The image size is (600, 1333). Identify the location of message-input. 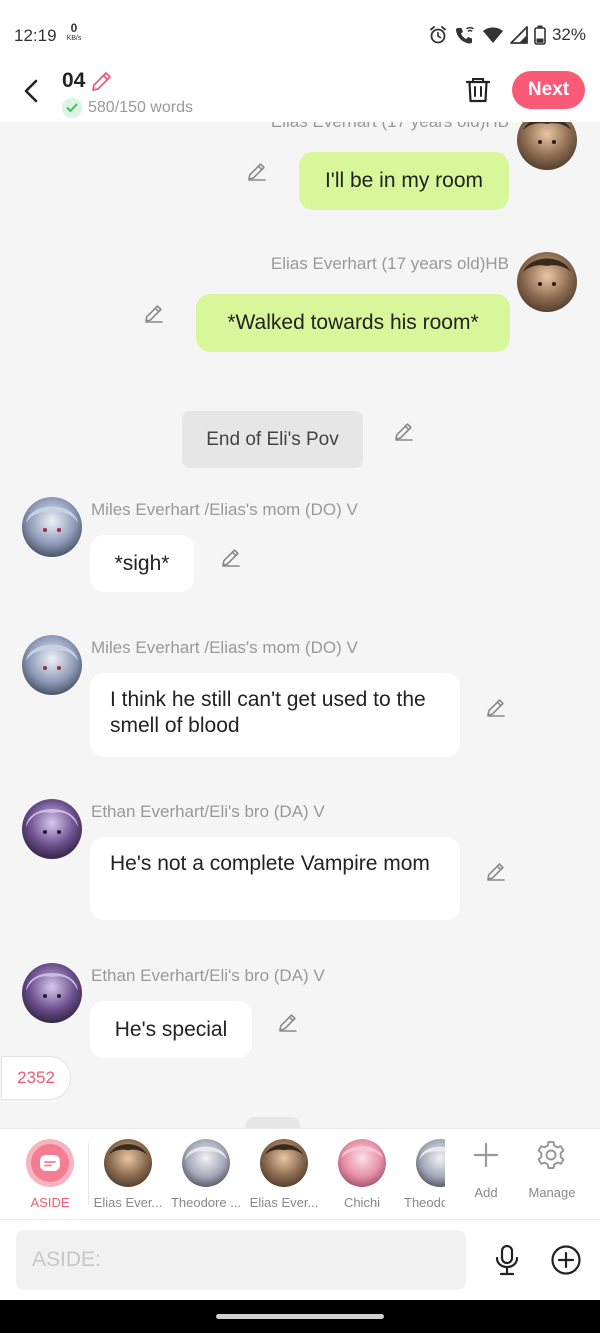
(241, 1260).